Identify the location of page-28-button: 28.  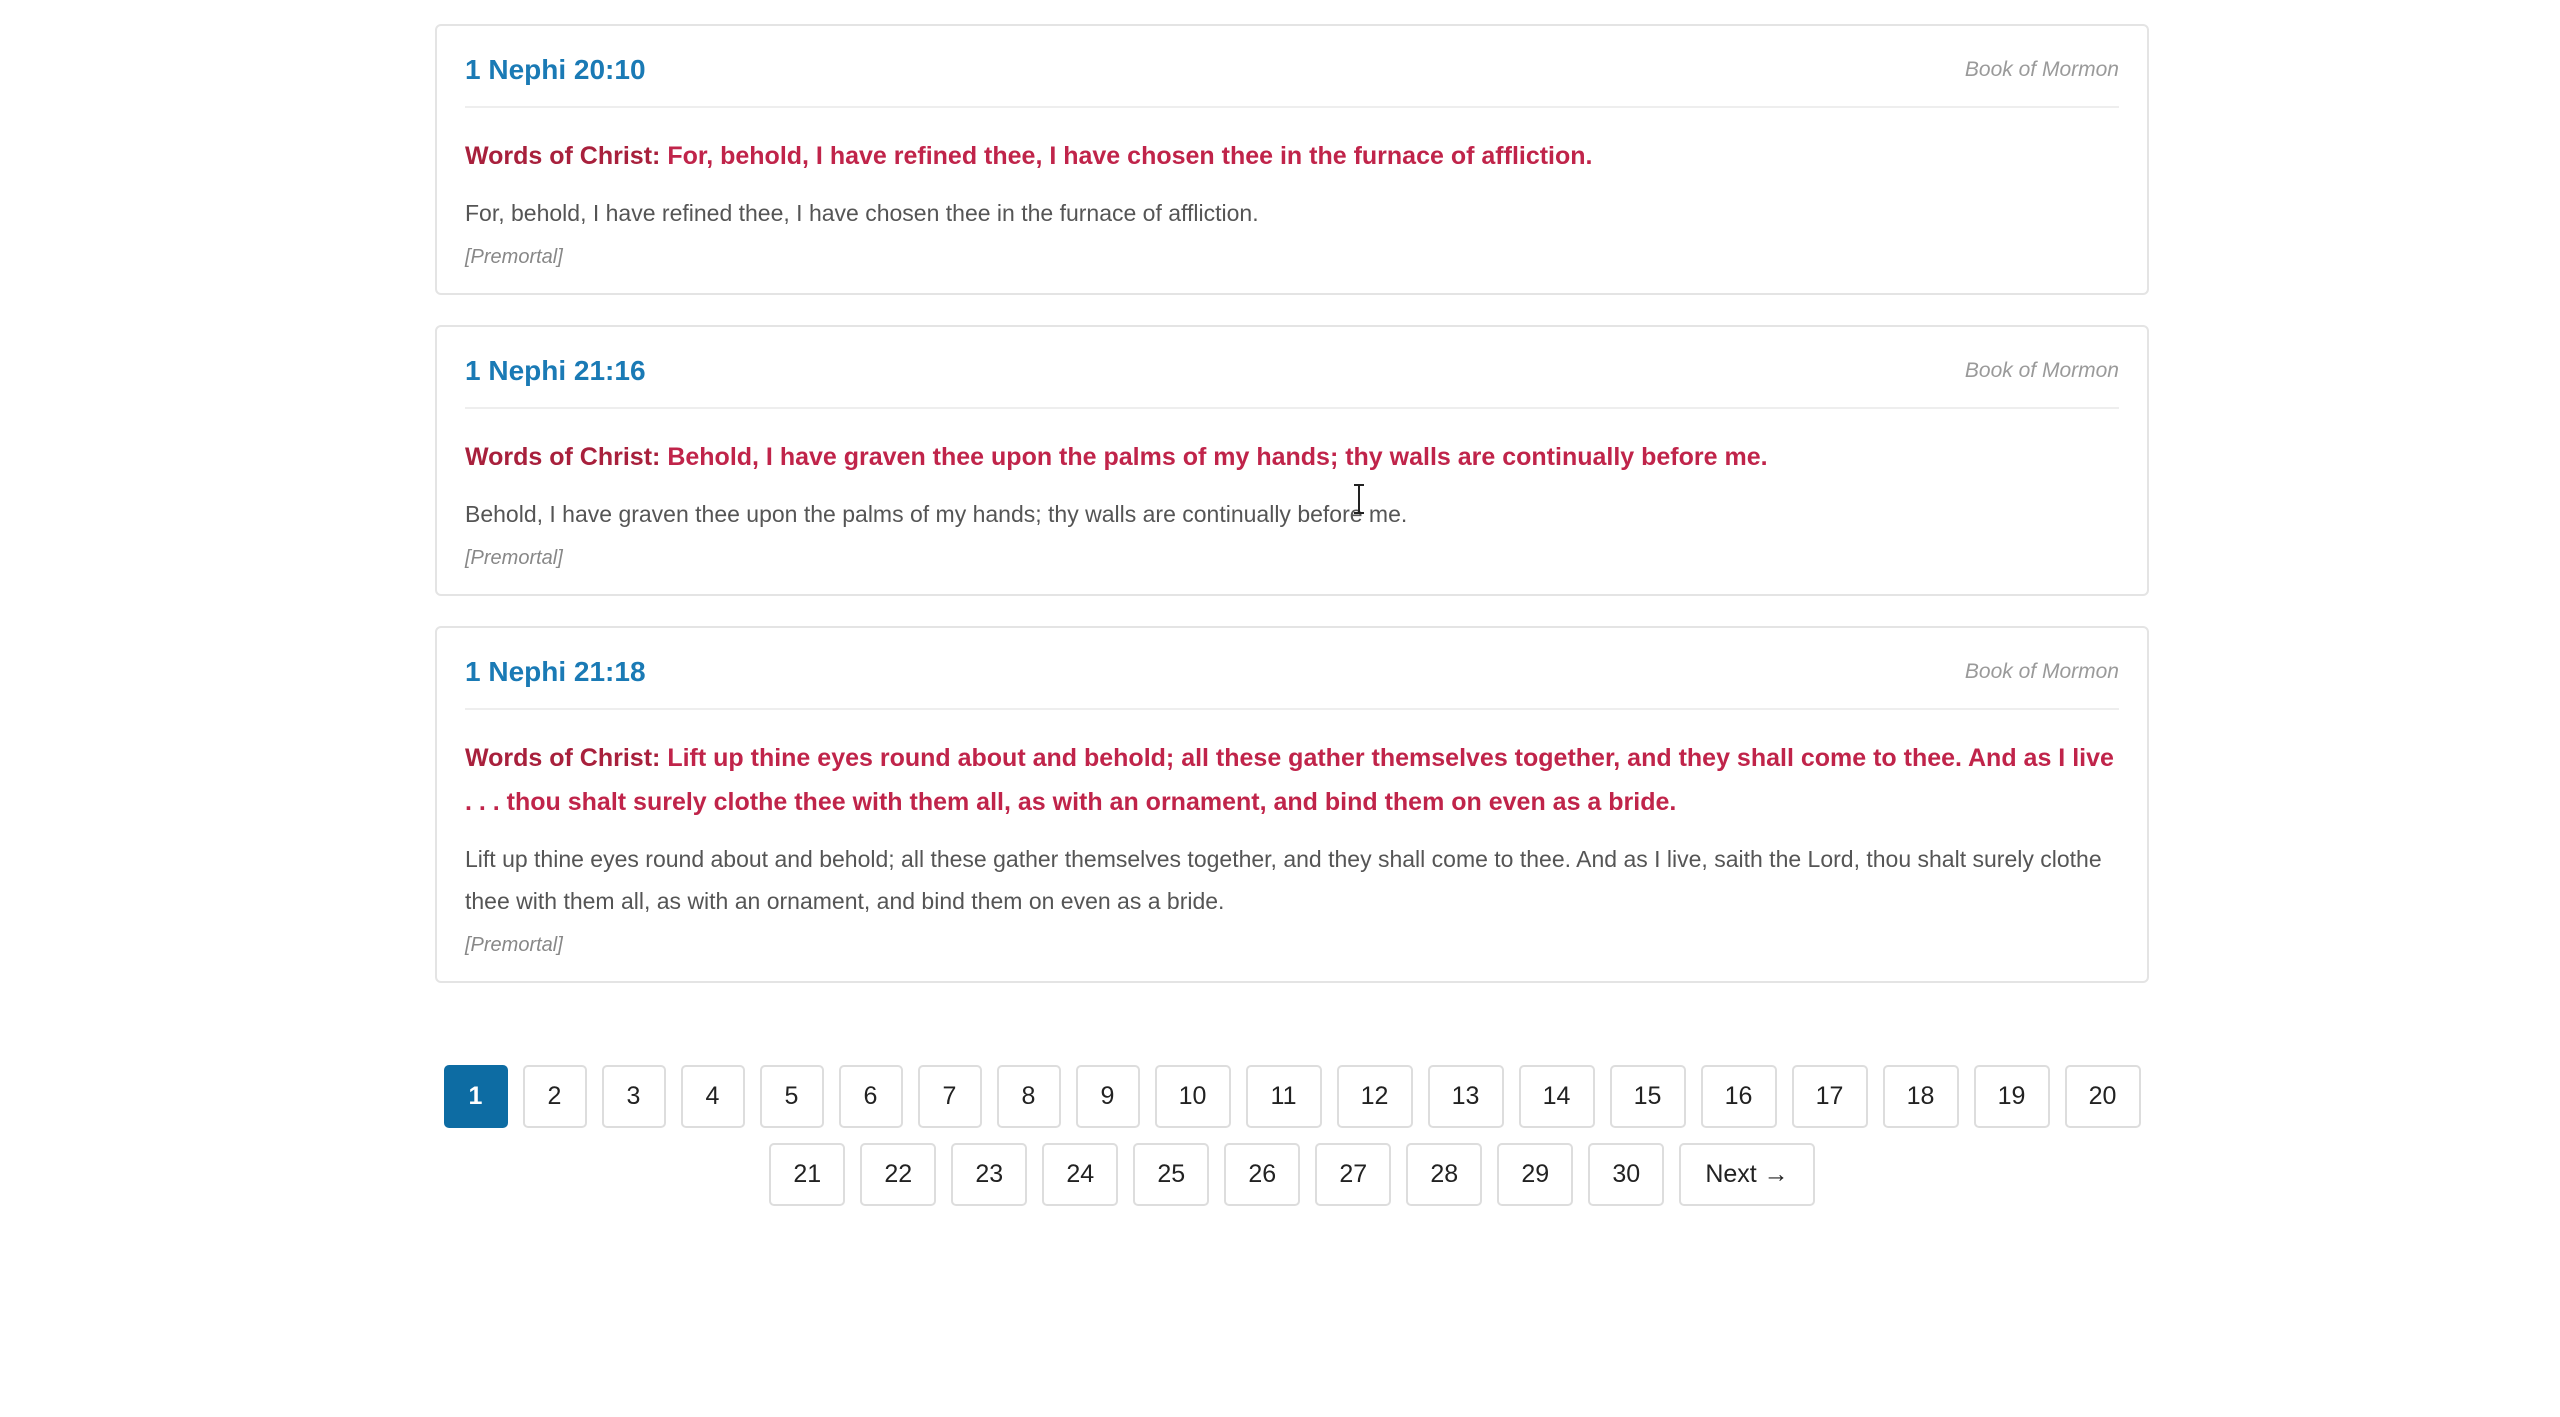
(1444, 1174).